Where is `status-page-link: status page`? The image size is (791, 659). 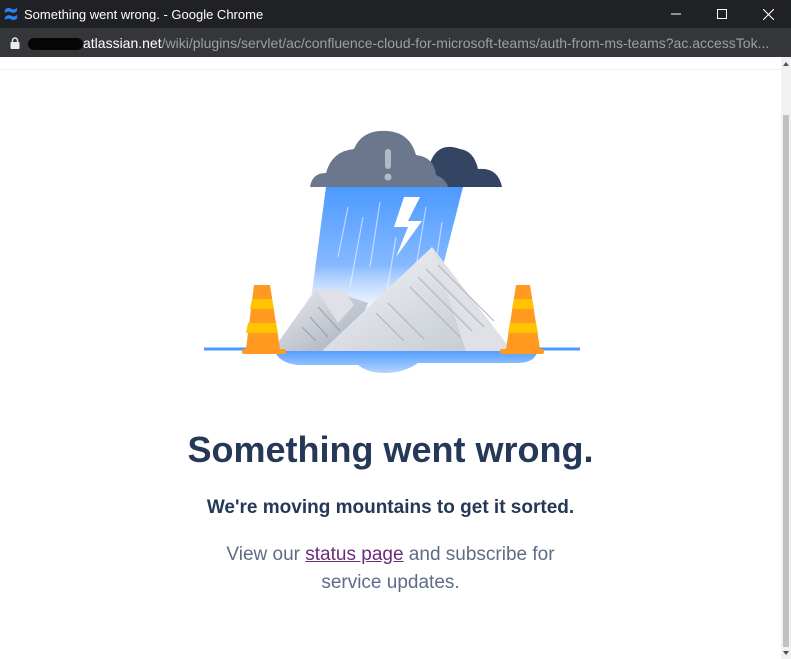 status-page-link: status page is located at coordinates (354, 554).